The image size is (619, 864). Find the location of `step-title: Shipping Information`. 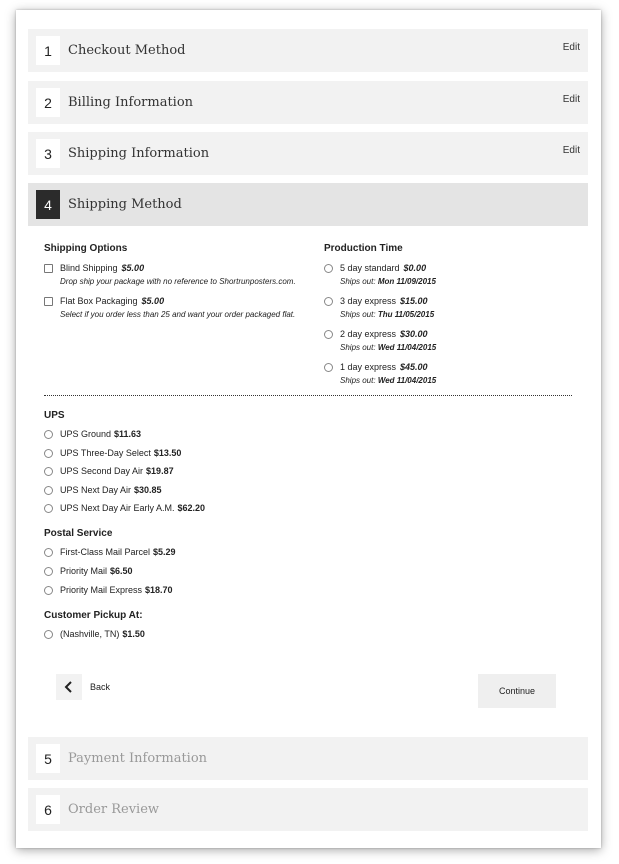

step-title: Shipping Information is located at coordinates (139, 153).